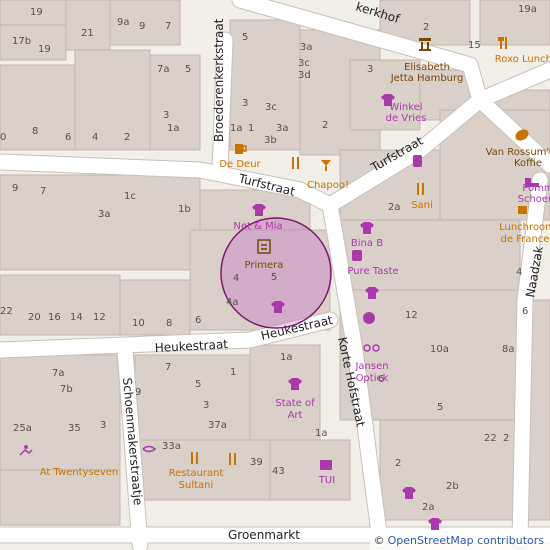 Image resolution: width=550 pixels, height=550 pixels. Describe the element at coordinates (123, 22) in the screenshot. I see `house-number: 9a` at that location.